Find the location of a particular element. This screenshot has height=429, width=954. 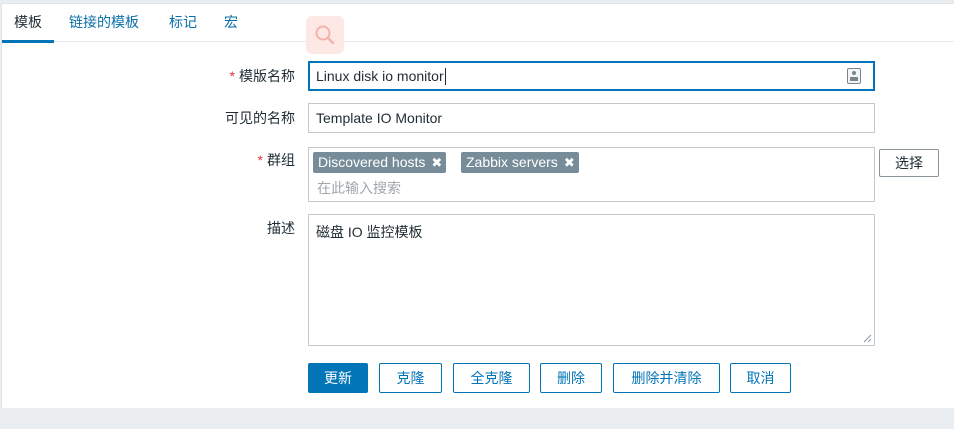

tab-bar: 模板 链接的模板 标记 宏 is located at coordinates (478, 23).